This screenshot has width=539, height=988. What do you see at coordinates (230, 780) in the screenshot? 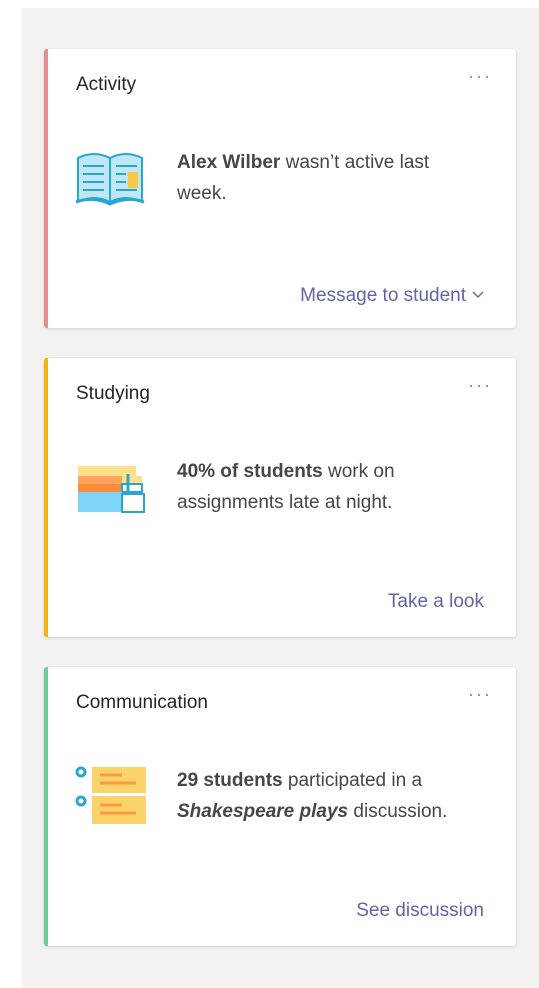
I see `student-stat: 29 students` at bounding box center [230, 780].